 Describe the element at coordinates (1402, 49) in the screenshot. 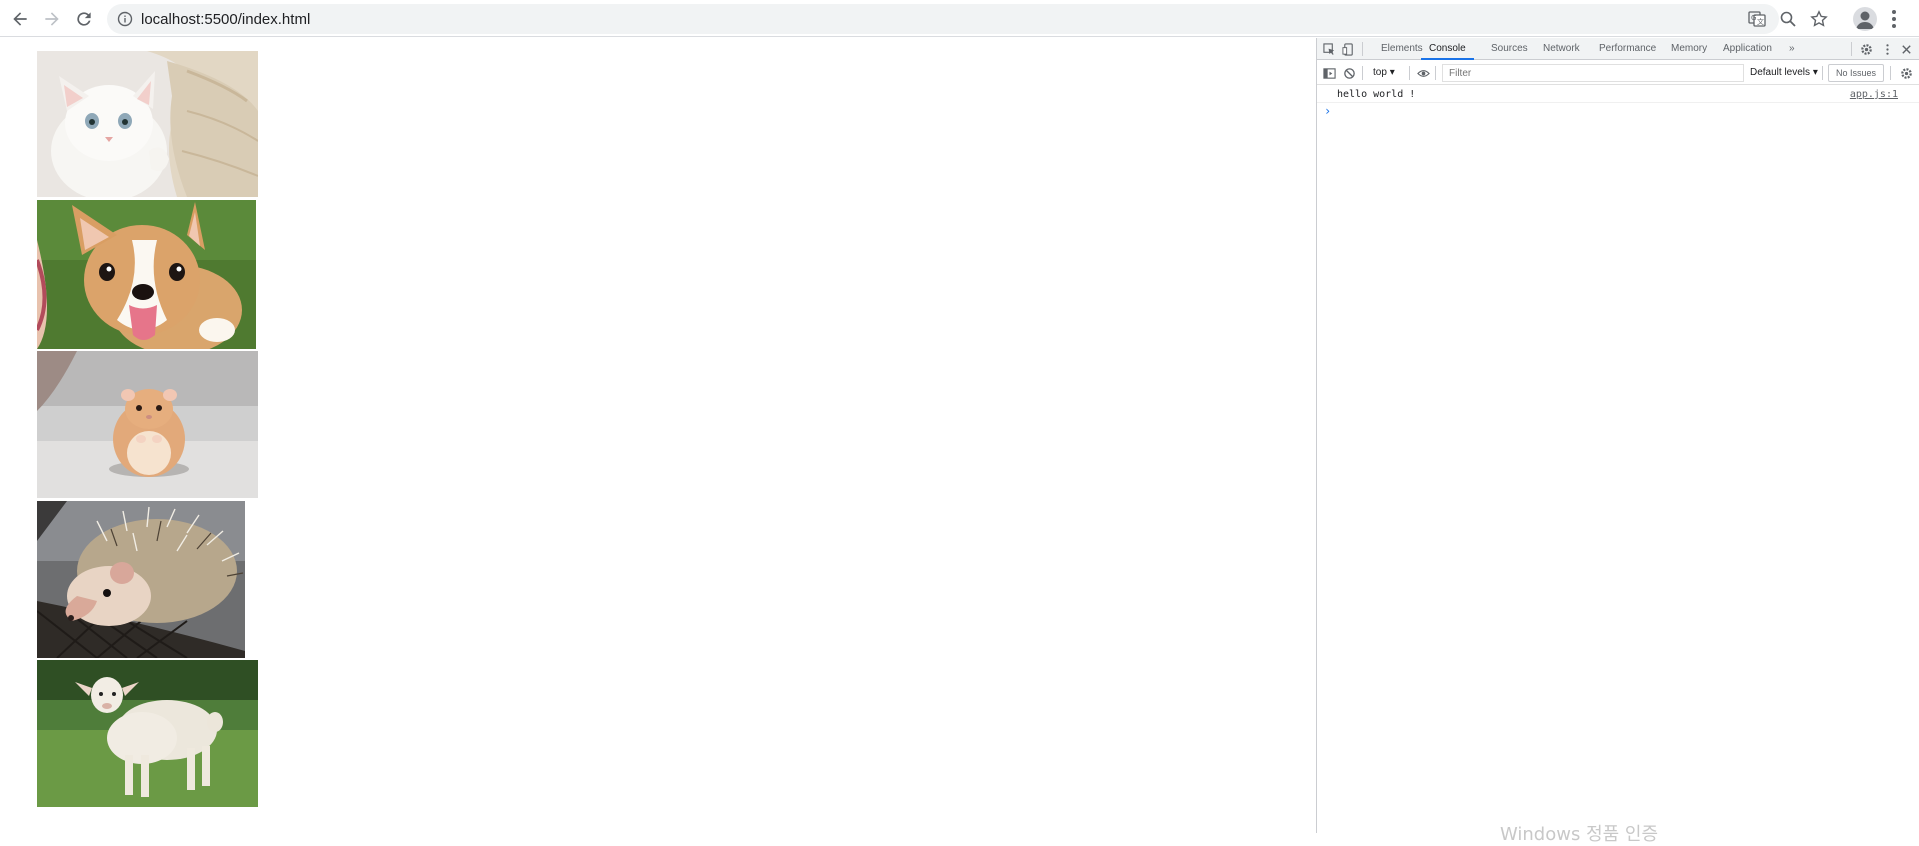

I see `tab-elements: Elements` at that location.